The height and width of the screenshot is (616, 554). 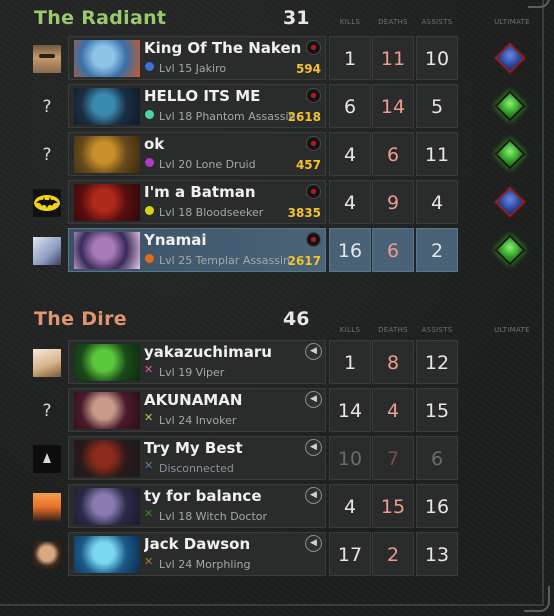 What do you see at coordinates (197, 362) in the screenshot?
I see `player-card: yakazuchimaru ✕ ◀ Lvl 19 Viper` at bounding box center [197, 362].